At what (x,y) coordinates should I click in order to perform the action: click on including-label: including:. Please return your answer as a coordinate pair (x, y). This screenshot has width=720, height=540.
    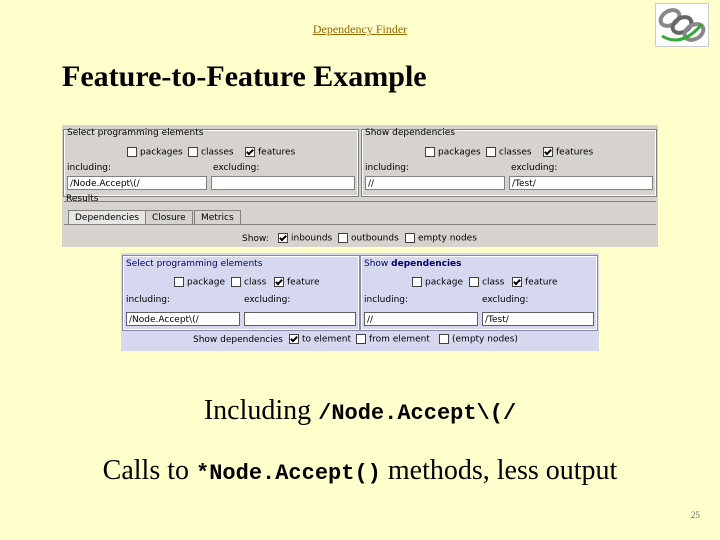
    Looking at the image, I should click on (89, 168).